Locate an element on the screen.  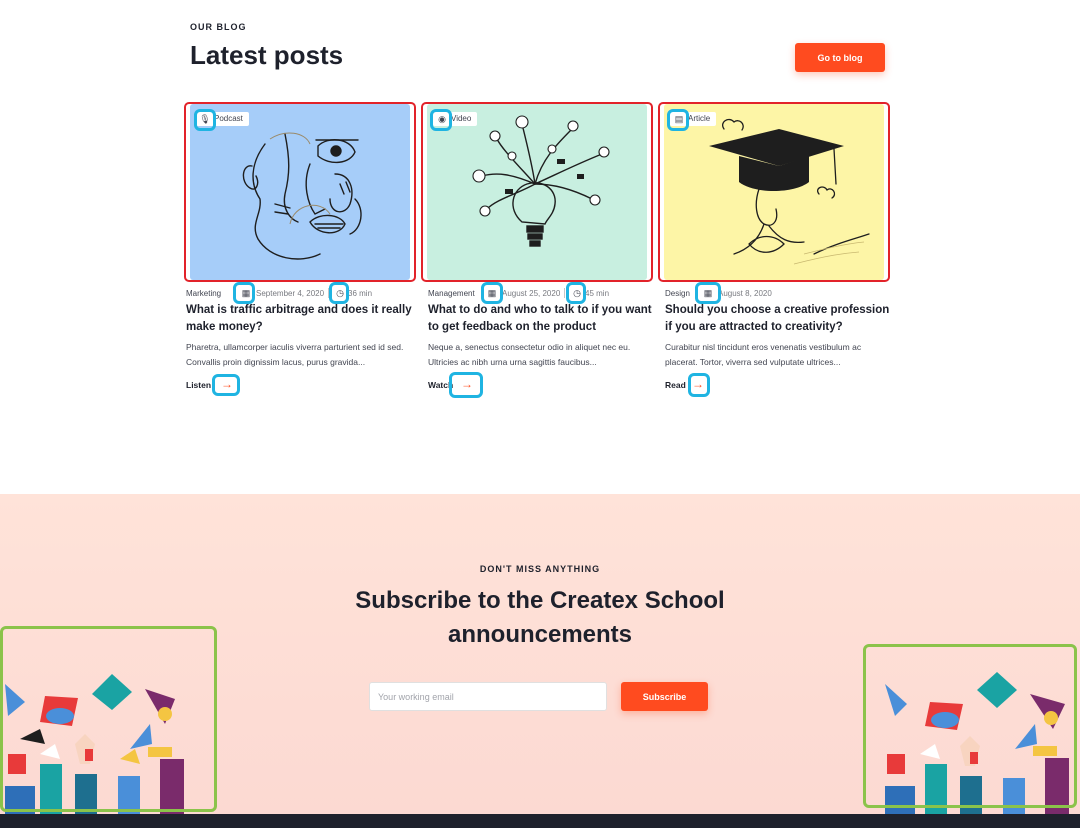
graduate-line-art is located at coordinates (789, 191).